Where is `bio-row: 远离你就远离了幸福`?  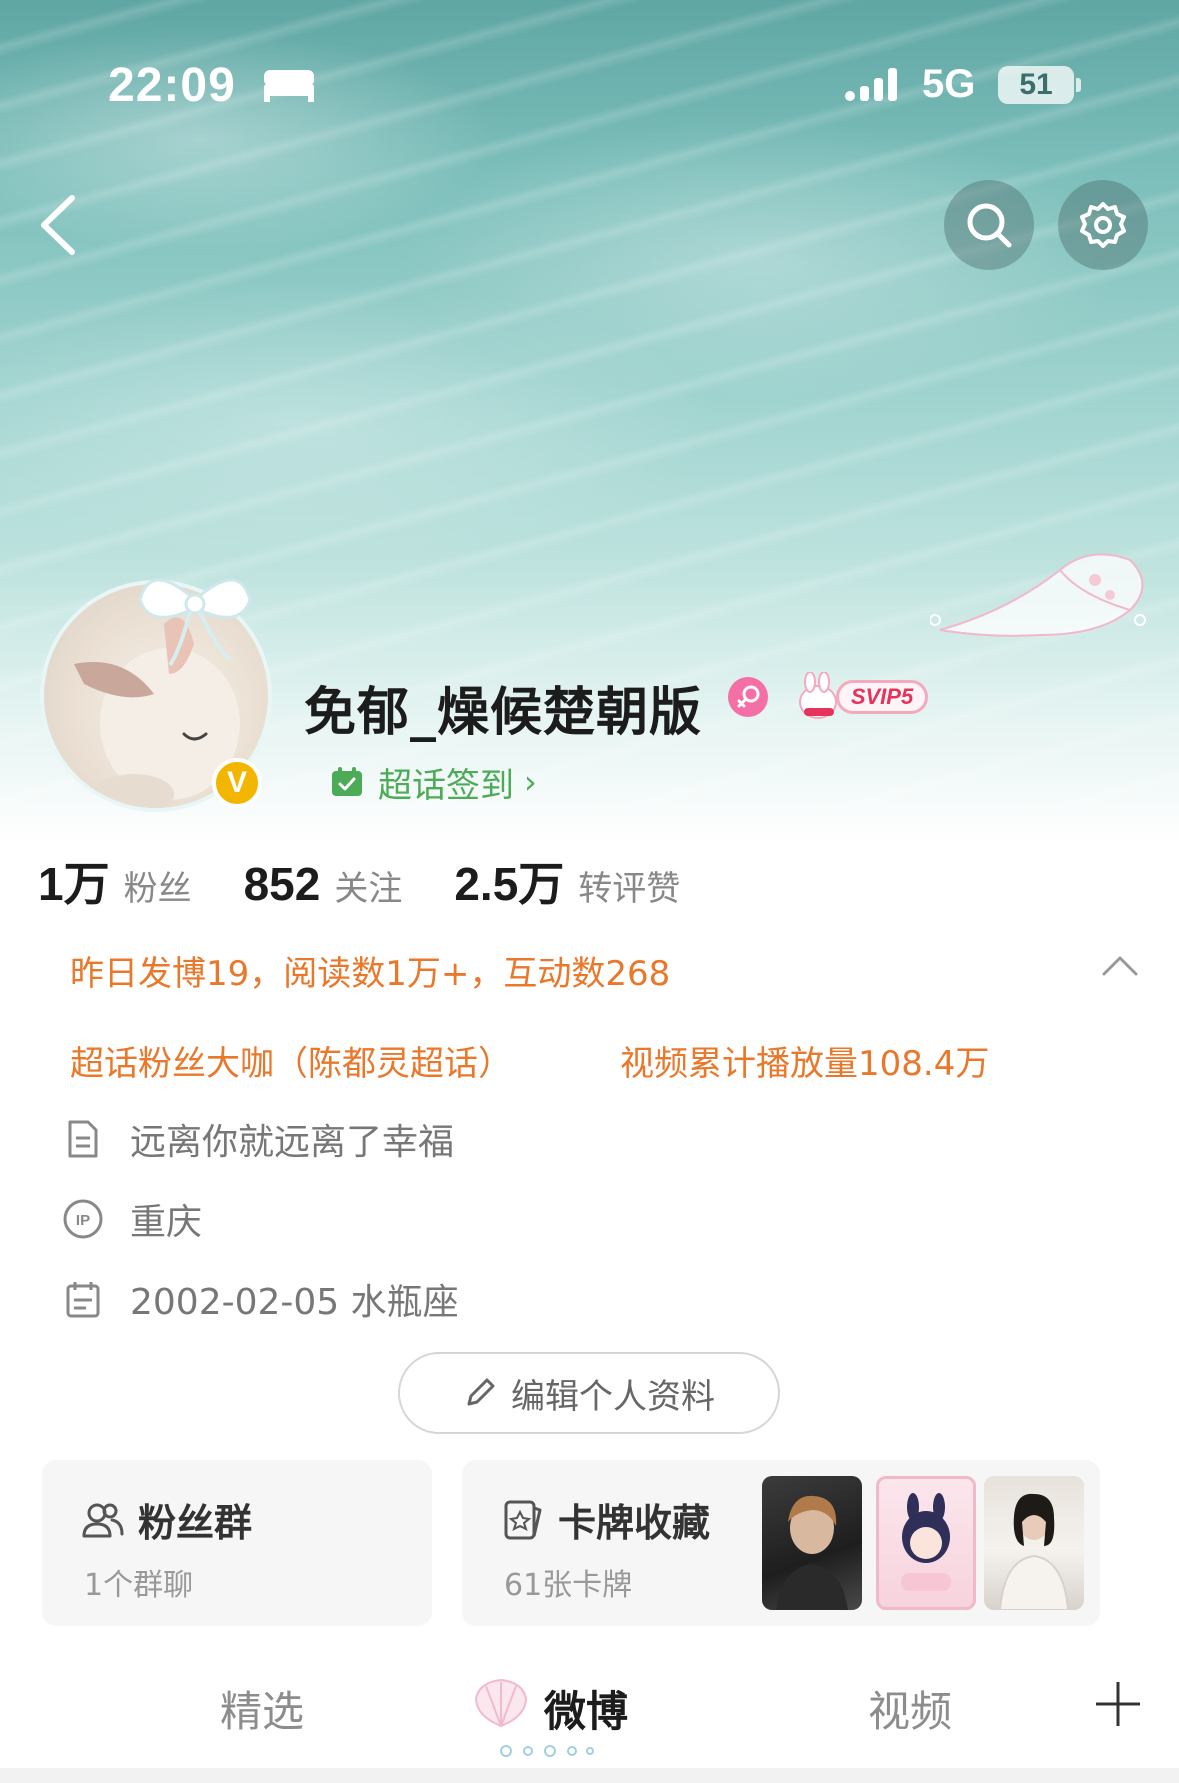 bio-row: 远离你就远离了幸福 is located at coordinates (258, 1139).